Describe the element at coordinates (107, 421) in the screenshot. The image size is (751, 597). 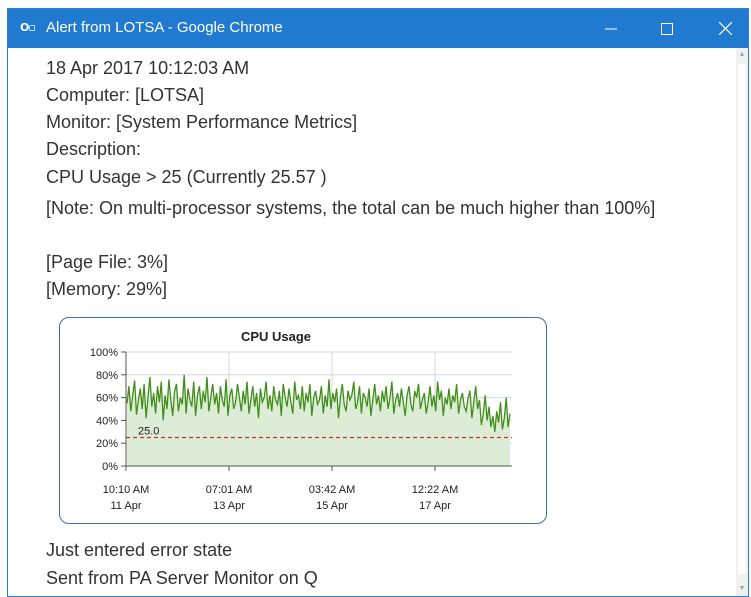
I see `y-tick-label: 40%` at that location.